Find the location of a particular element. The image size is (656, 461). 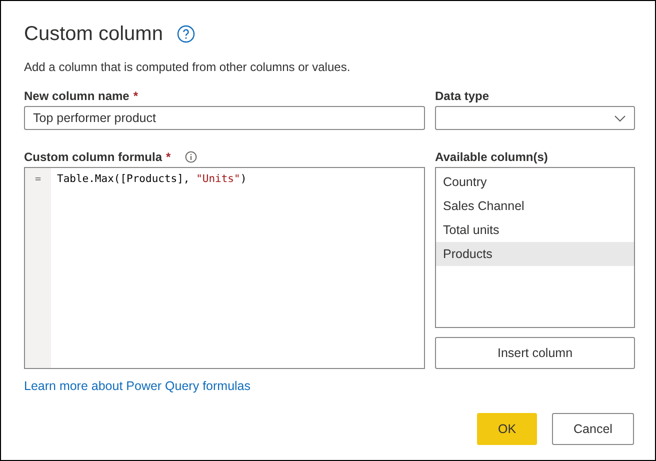

line-gutter: = is located at coordinates (38, 179).